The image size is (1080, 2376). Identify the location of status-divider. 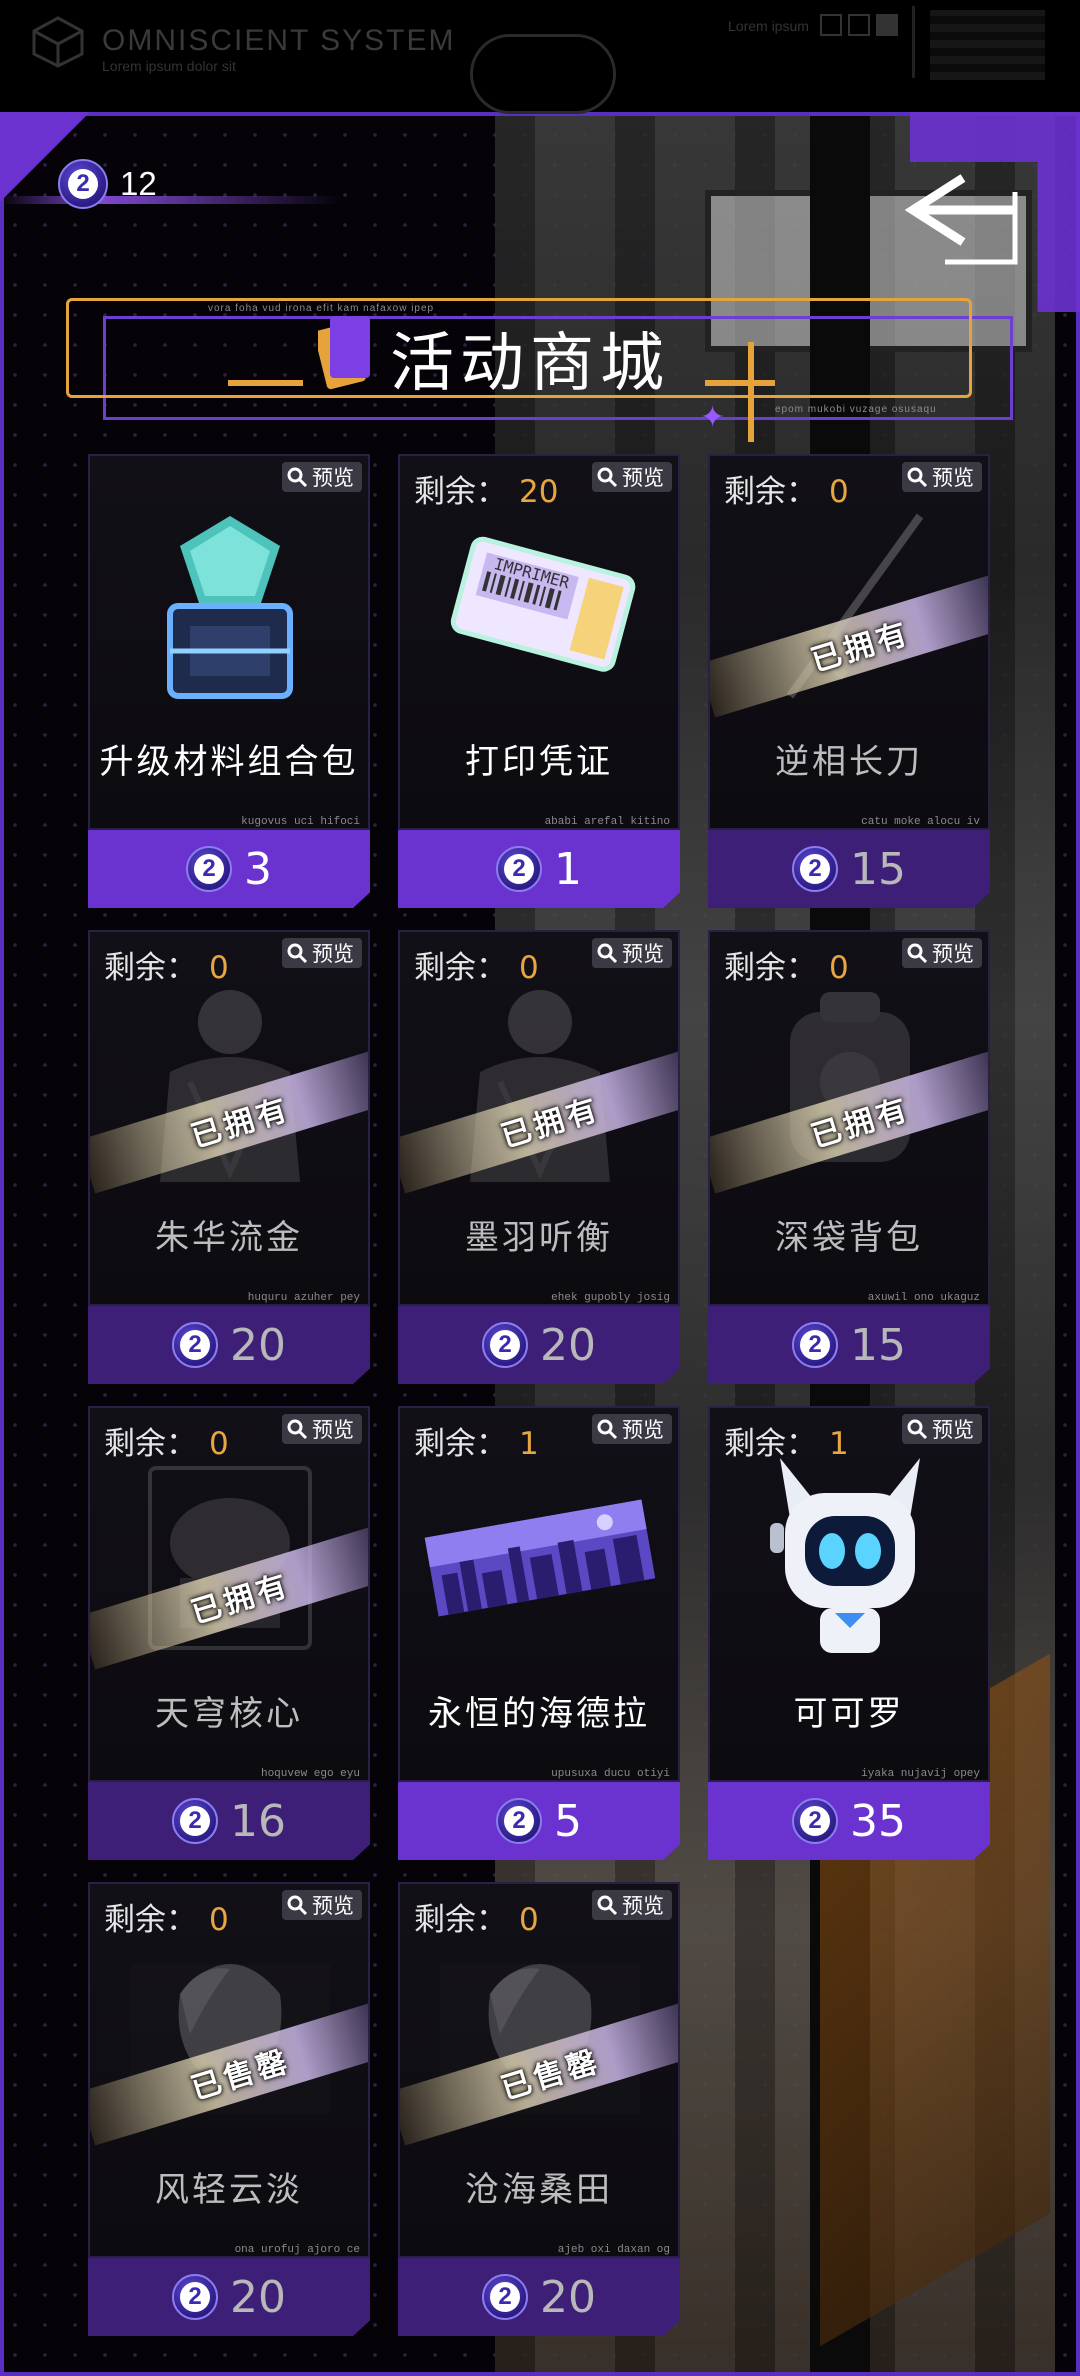
(913, 42).